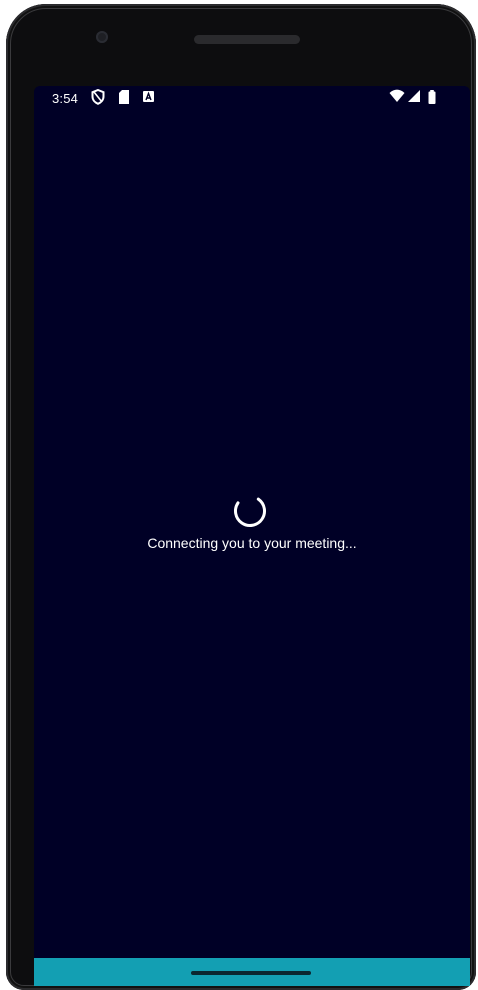 The image size is (478, 990). What do you see at coordinates (432, 97) in the screenshot?
I see `battery-icon` at bounding box center [432, 97].